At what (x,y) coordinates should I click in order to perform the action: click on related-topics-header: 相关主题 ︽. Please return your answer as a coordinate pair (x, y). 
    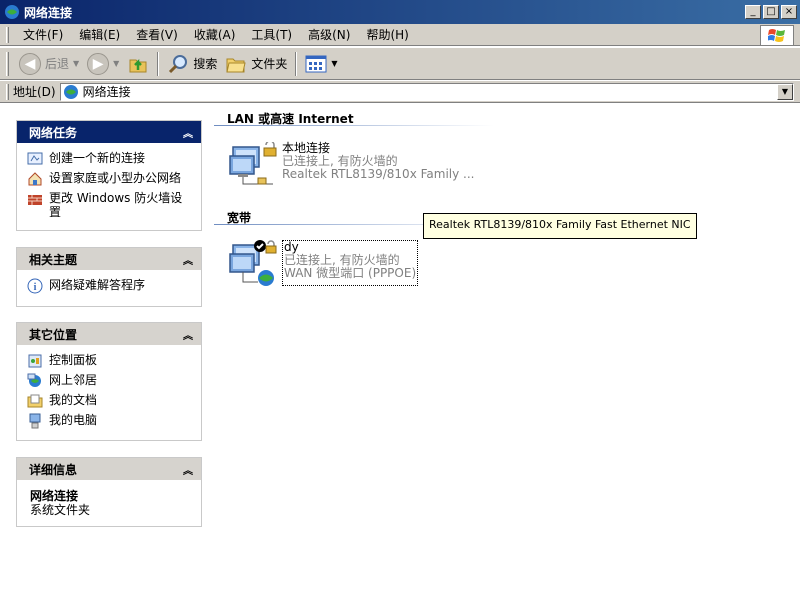
    Looking at the image, I should click on (109, 259).